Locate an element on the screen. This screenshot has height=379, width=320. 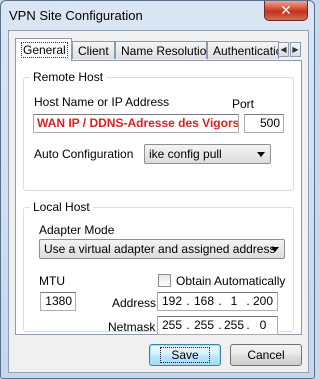
netmask-octet-1: 255 is located at coordinates (172, 325).